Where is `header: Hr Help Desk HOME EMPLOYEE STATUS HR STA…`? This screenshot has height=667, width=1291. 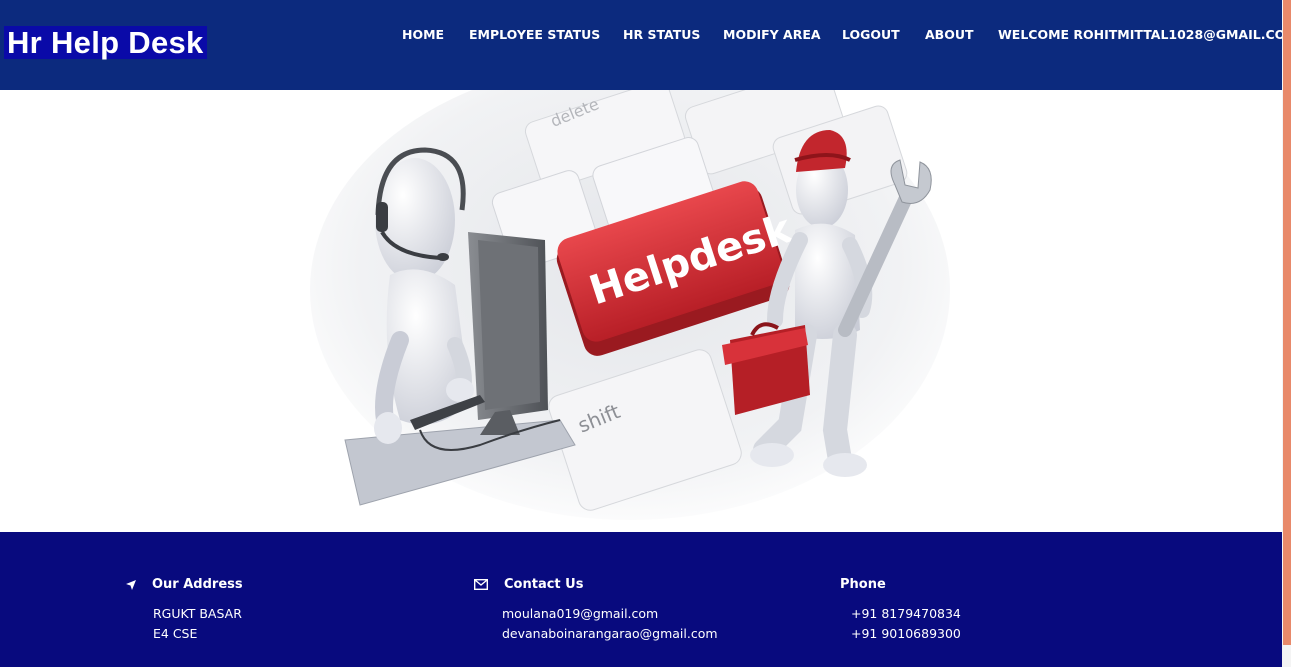
header: Hr Help Desk HOME EMPLOYEE STATUS HR STA… is located at coordinates (645, 45).